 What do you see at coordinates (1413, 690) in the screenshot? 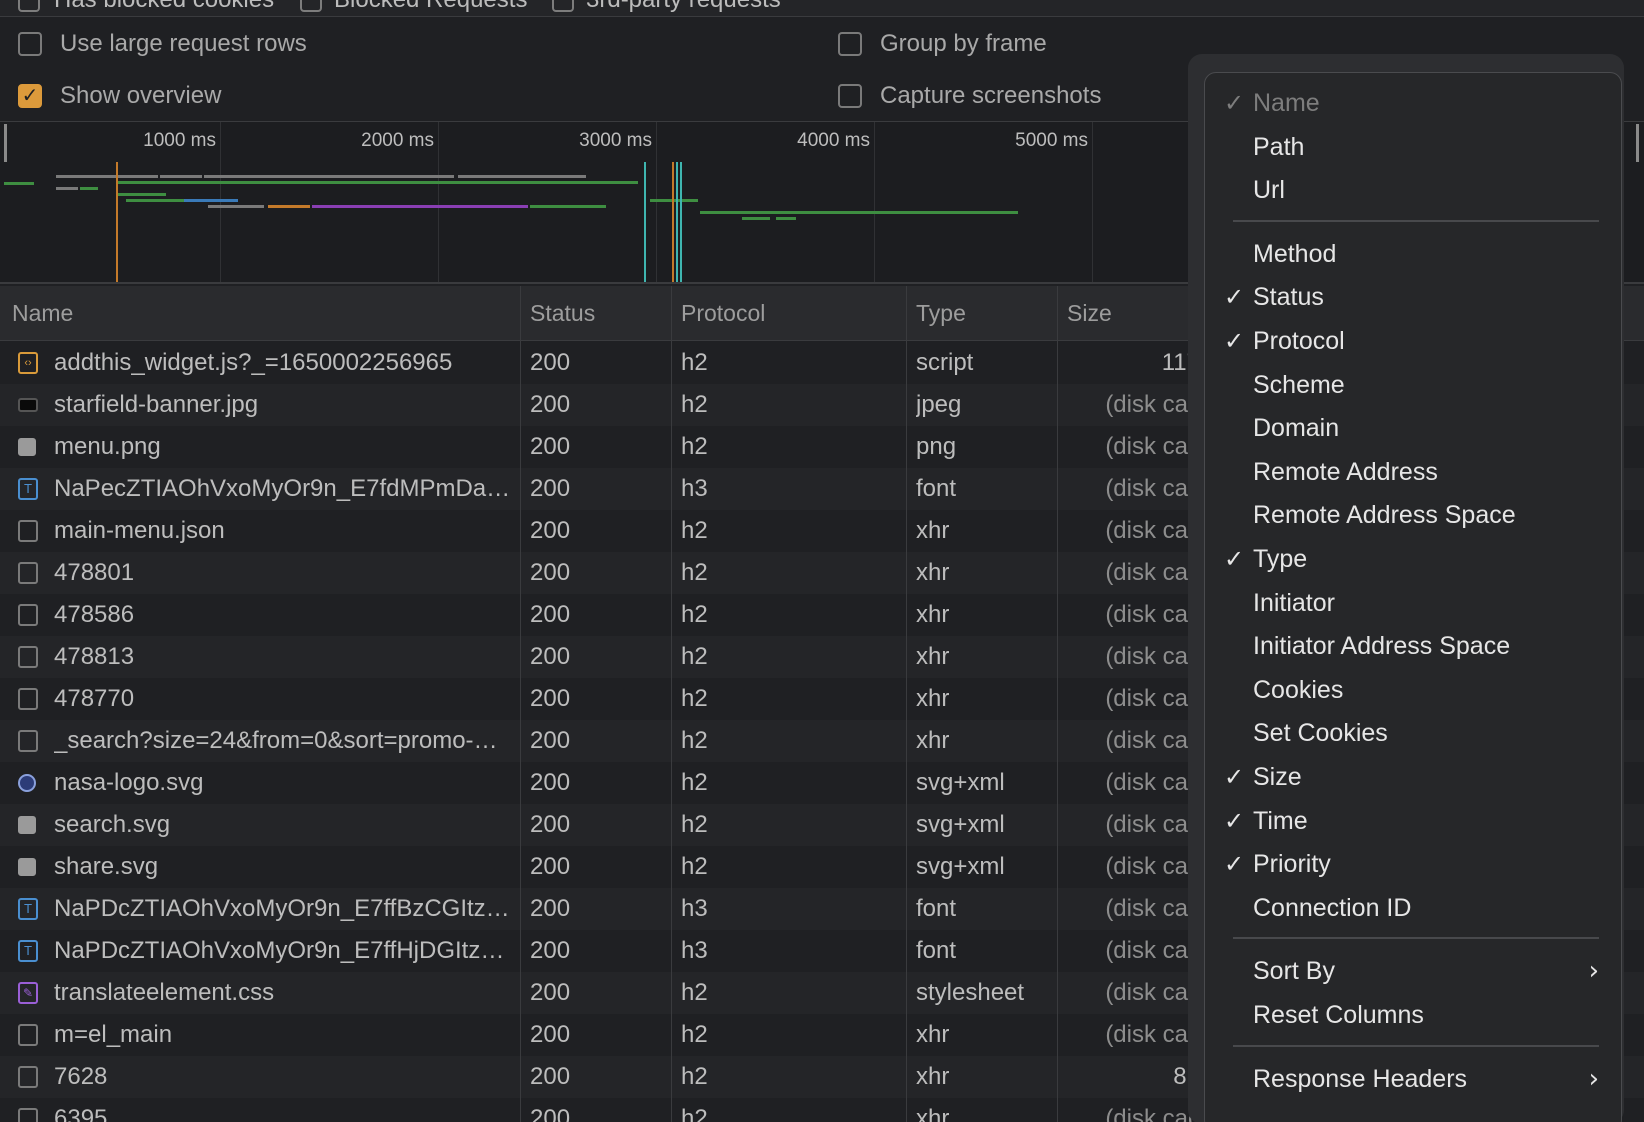
I see `menu-item-cookies: Cookies` at bounding box center [1413, 690].